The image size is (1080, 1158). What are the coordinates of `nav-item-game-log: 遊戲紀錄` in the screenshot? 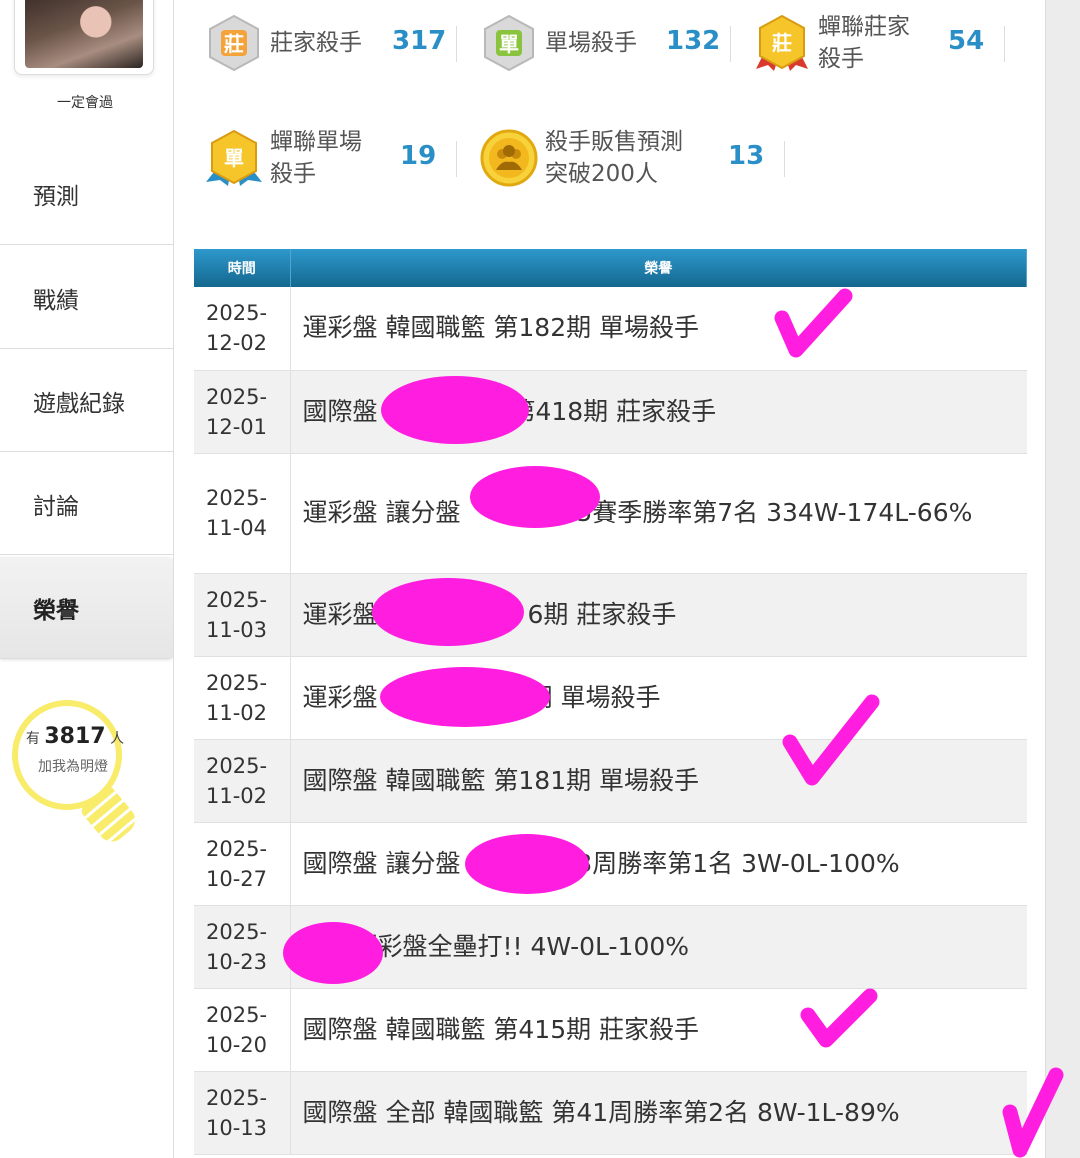 It's located at (87, 401).